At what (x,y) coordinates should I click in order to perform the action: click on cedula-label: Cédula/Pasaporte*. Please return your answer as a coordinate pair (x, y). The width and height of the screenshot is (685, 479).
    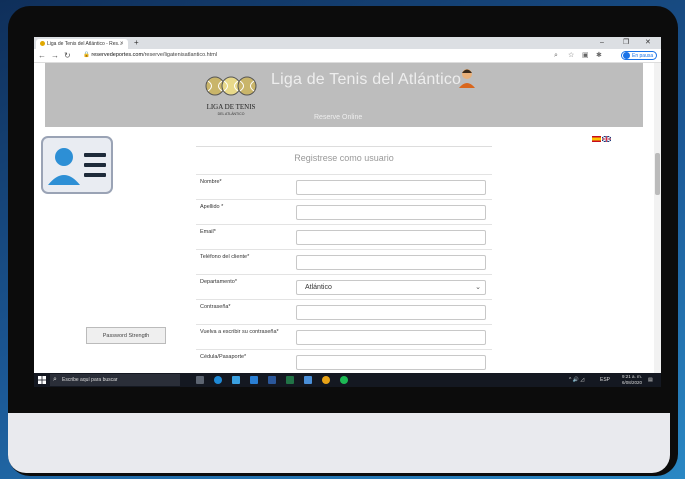
    Looking at the image, I should click on (223, 357).